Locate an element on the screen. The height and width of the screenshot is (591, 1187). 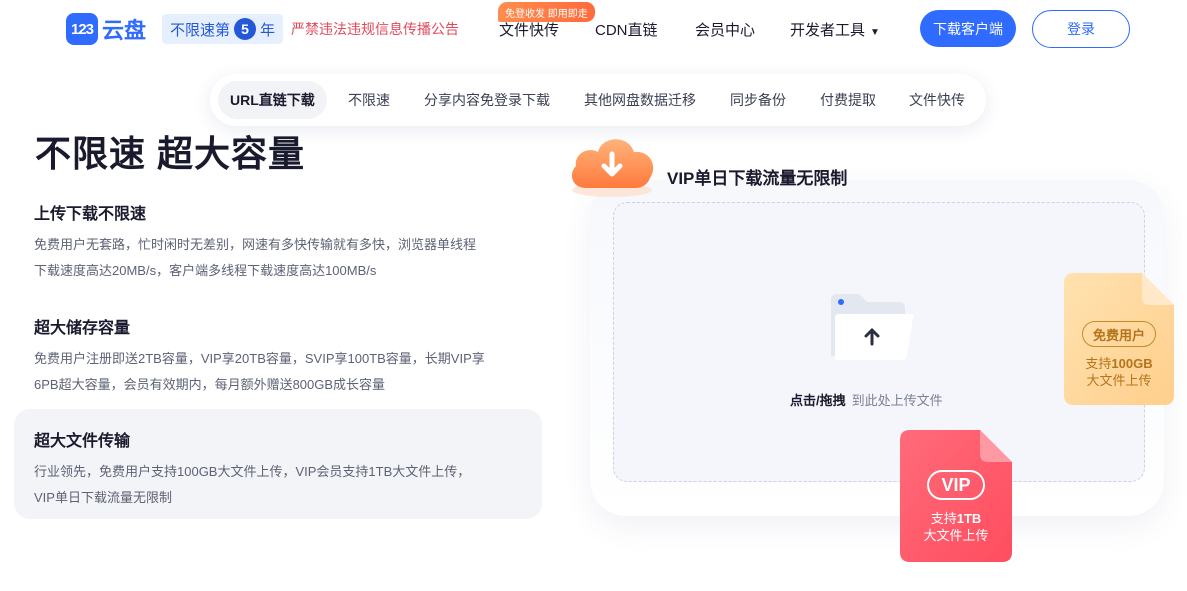
vip-card-line2: 大文件上传 is located at coordinates (956, 535).